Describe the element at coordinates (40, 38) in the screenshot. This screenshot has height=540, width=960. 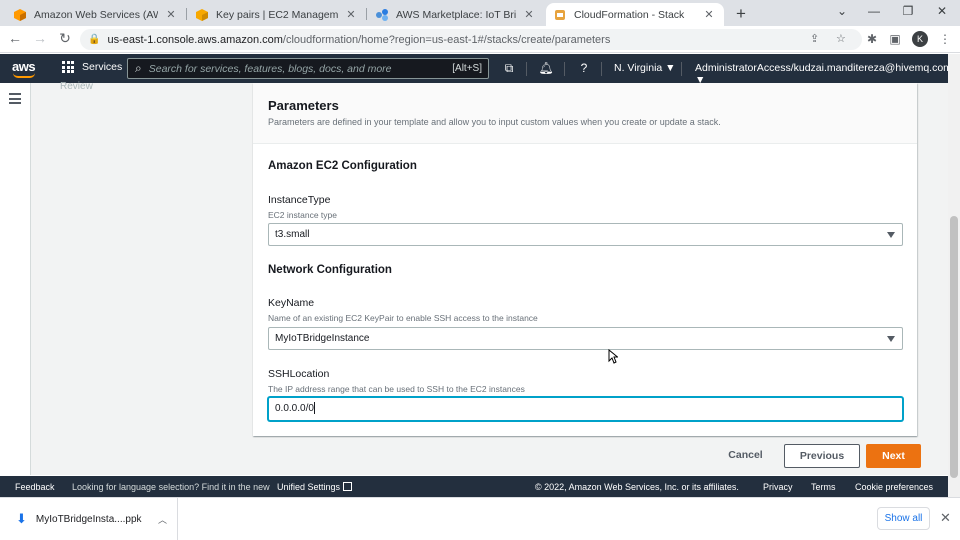
I see `forward-arrow-icon: →` at that location.